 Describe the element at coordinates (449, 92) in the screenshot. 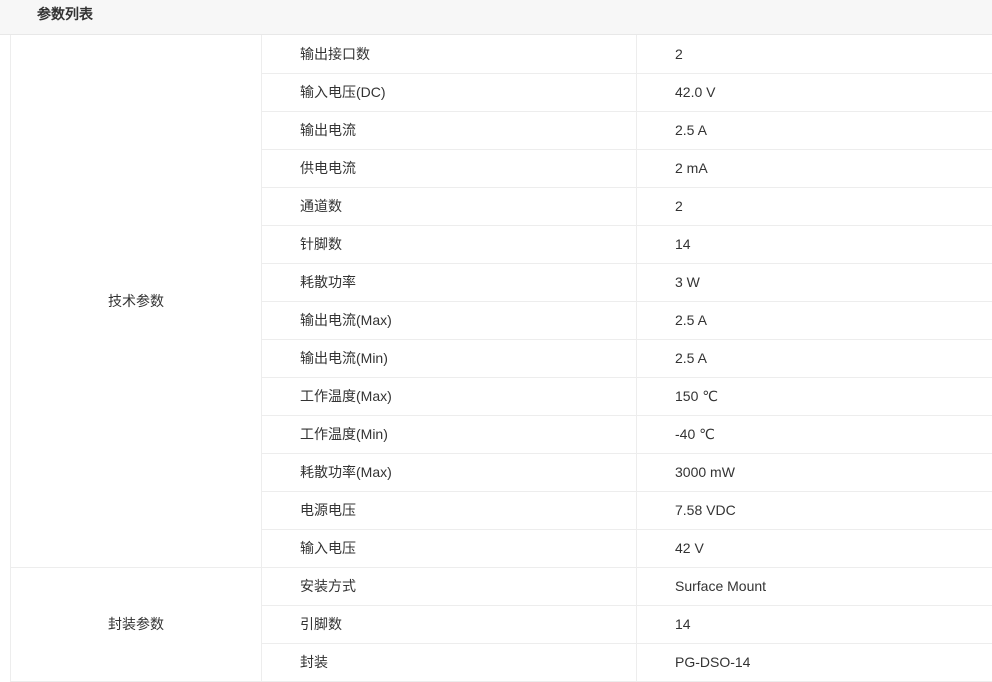

I see `param-name: 输入电压(DC)` at that location.